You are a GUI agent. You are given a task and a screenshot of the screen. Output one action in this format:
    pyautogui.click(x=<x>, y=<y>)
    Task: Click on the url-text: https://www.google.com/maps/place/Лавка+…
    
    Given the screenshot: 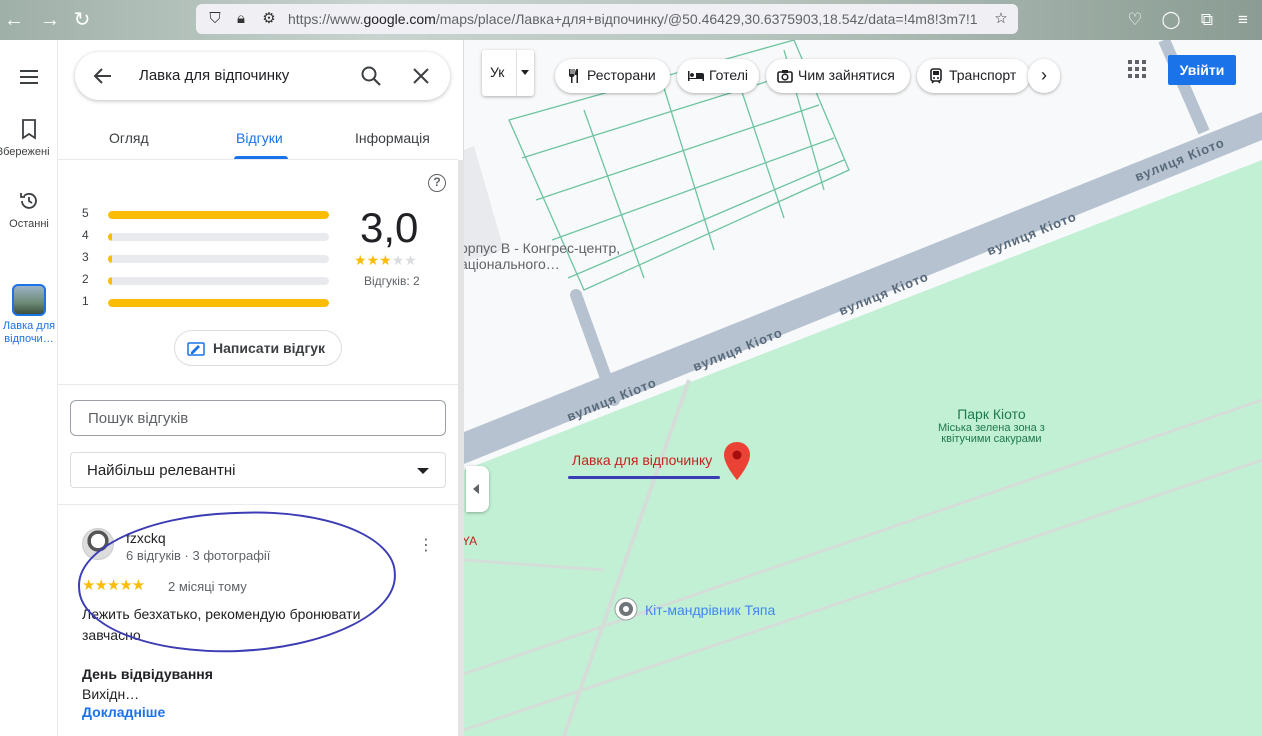 What is the action you would take?
    pyautogui.click(x=633, y=19)
    